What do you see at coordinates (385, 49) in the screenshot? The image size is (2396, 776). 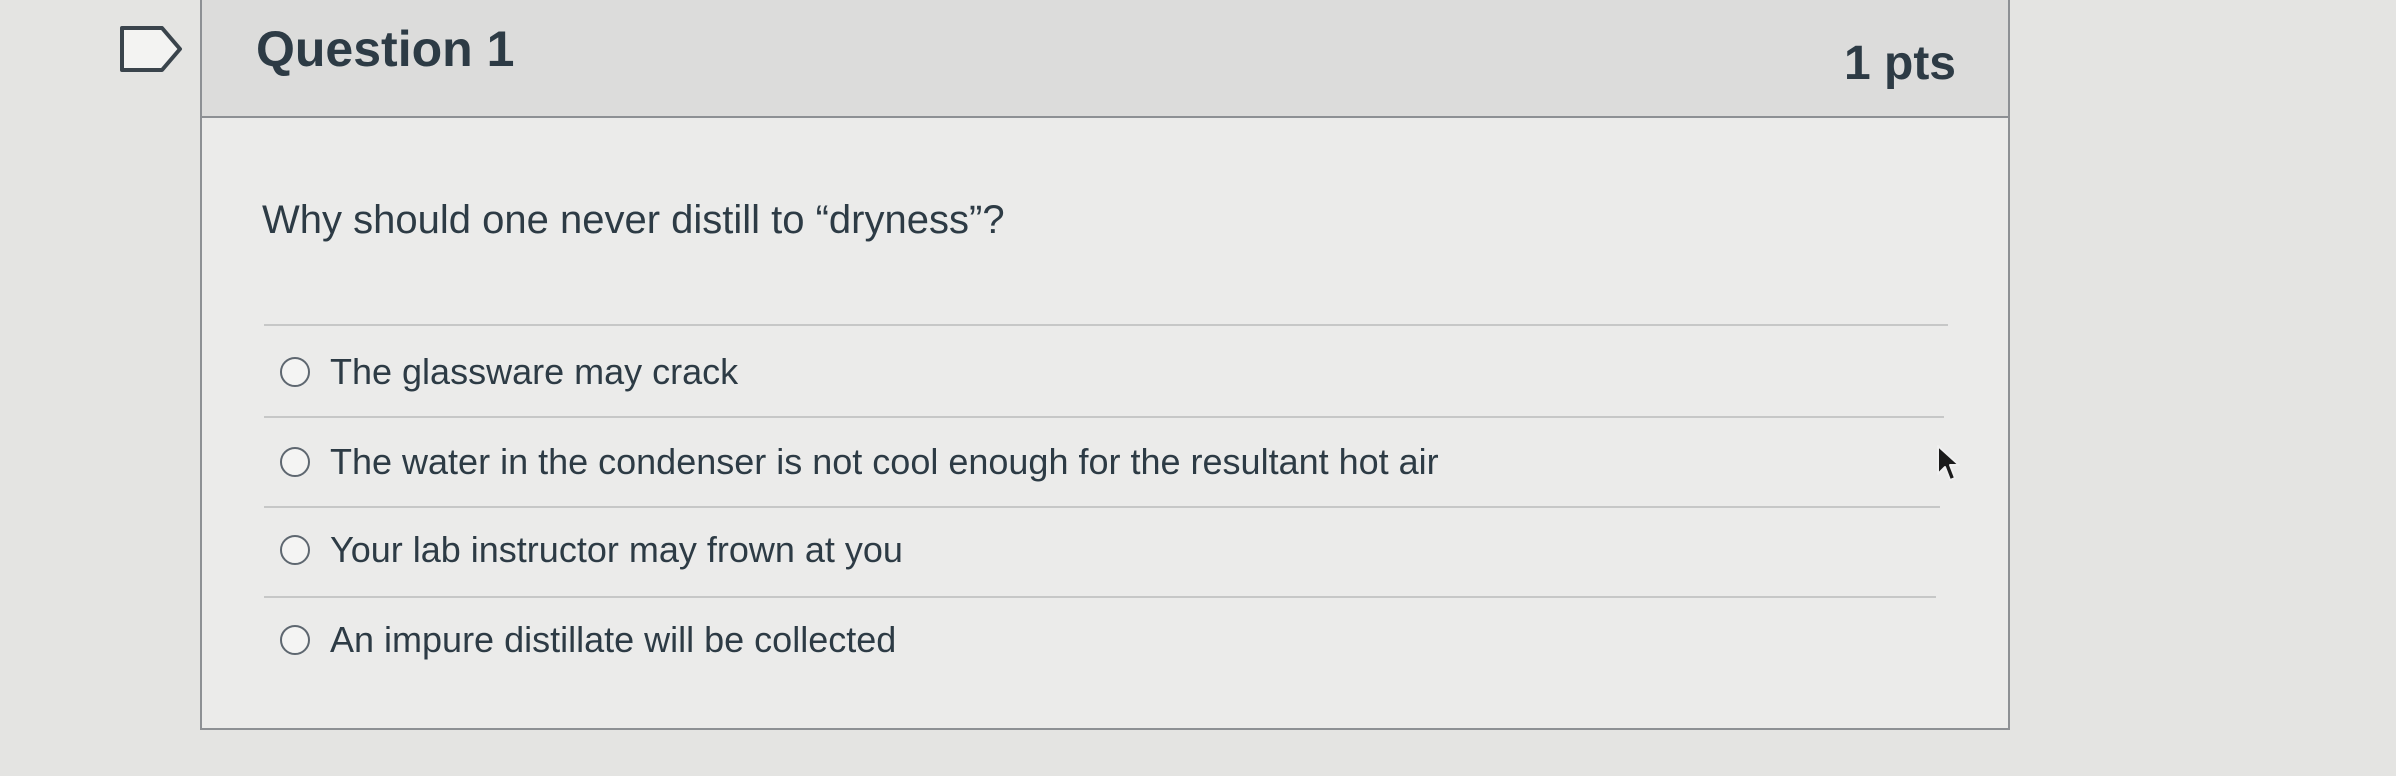 I see `question-title: Question 1` at bounding box center [385, 49].